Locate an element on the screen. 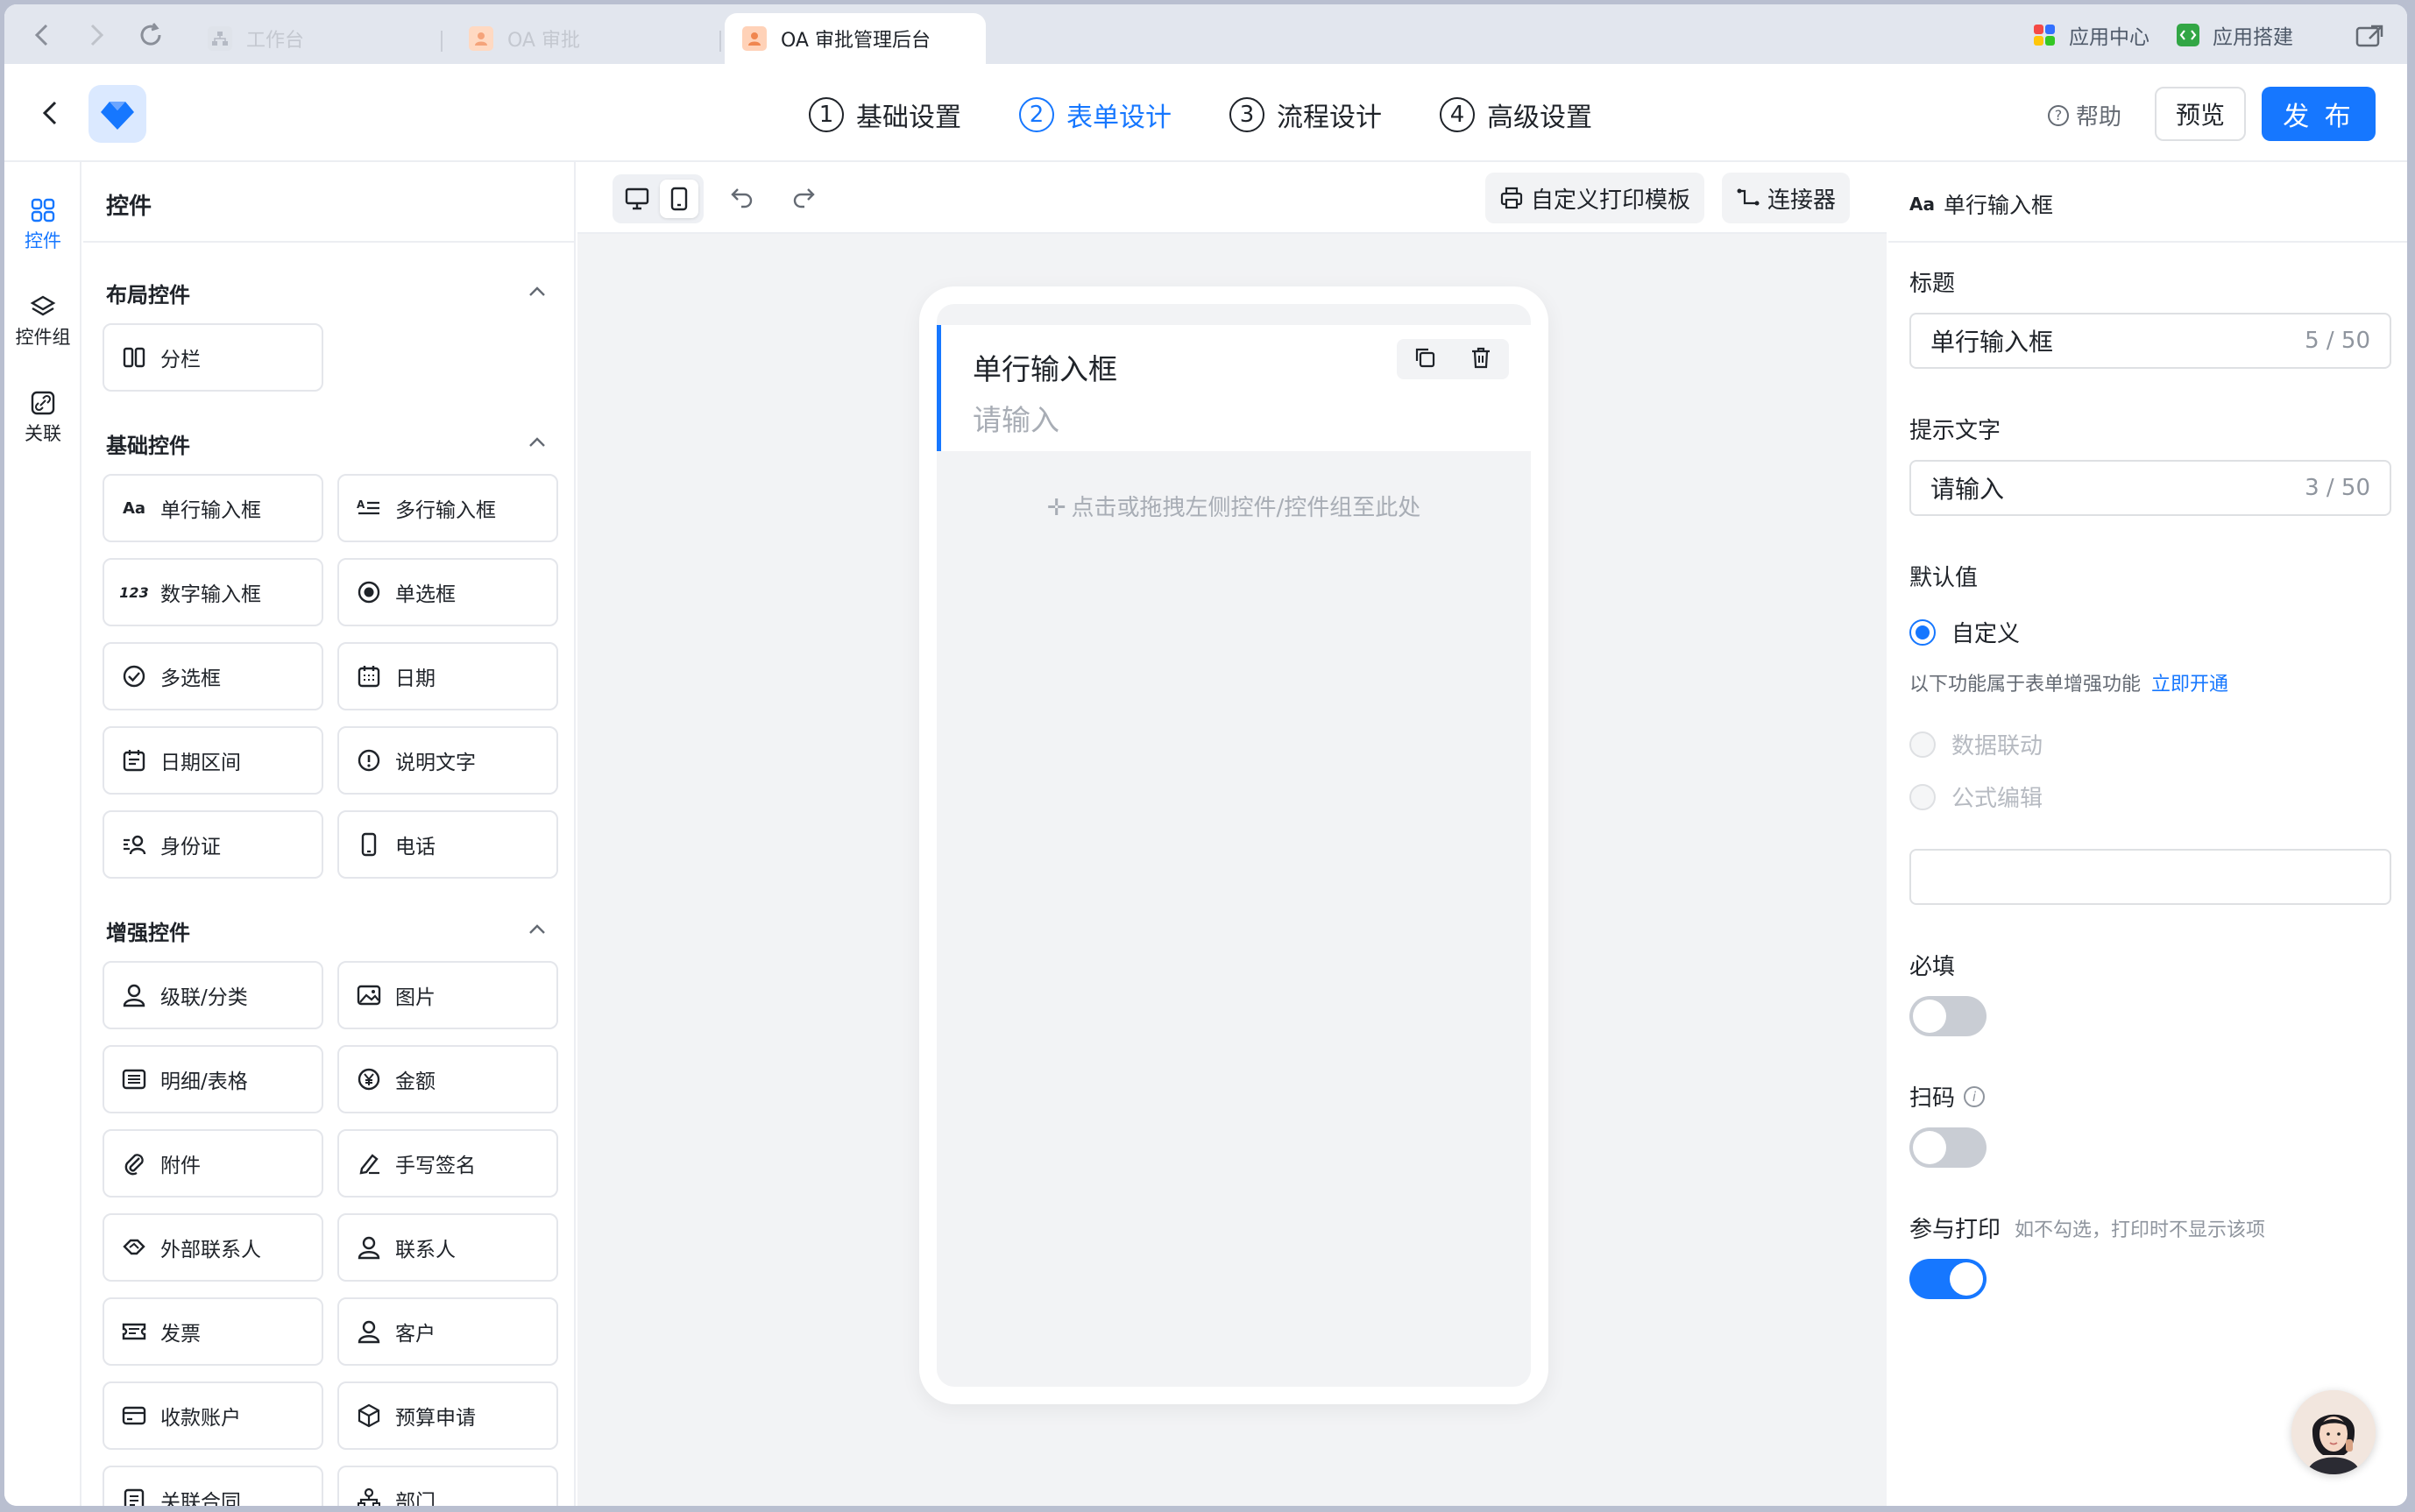 The height and width of the screenshot is (1512, 2415). component-budget-request: 预算申请 is located at coordinates (447, 1415).